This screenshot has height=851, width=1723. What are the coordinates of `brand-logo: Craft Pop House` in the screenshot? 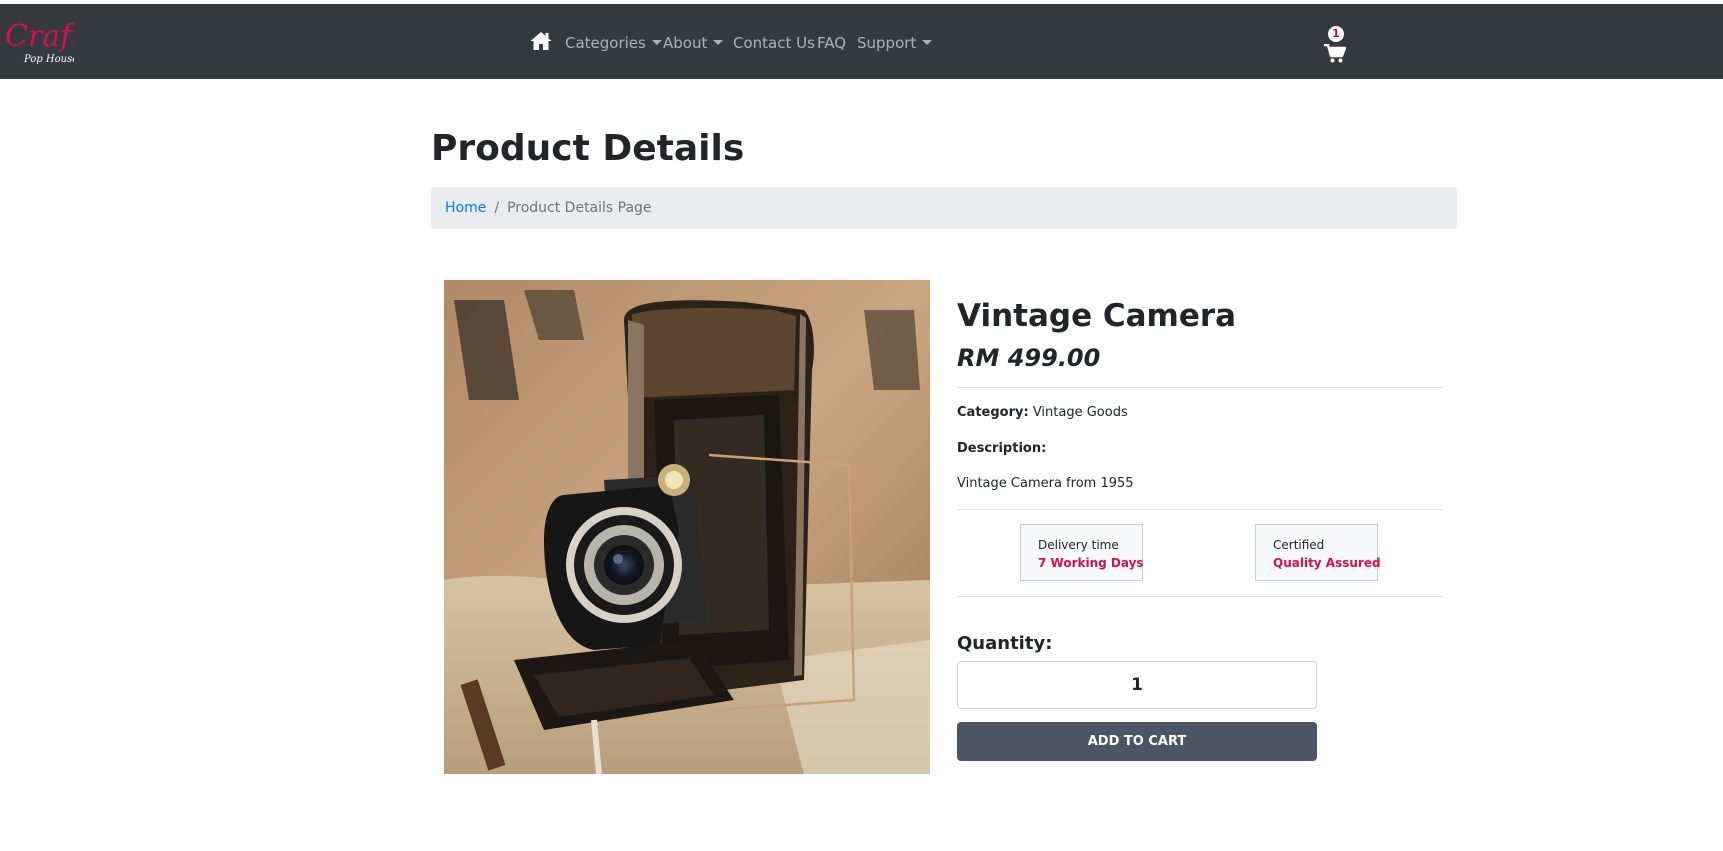 It's located at (39, 40).